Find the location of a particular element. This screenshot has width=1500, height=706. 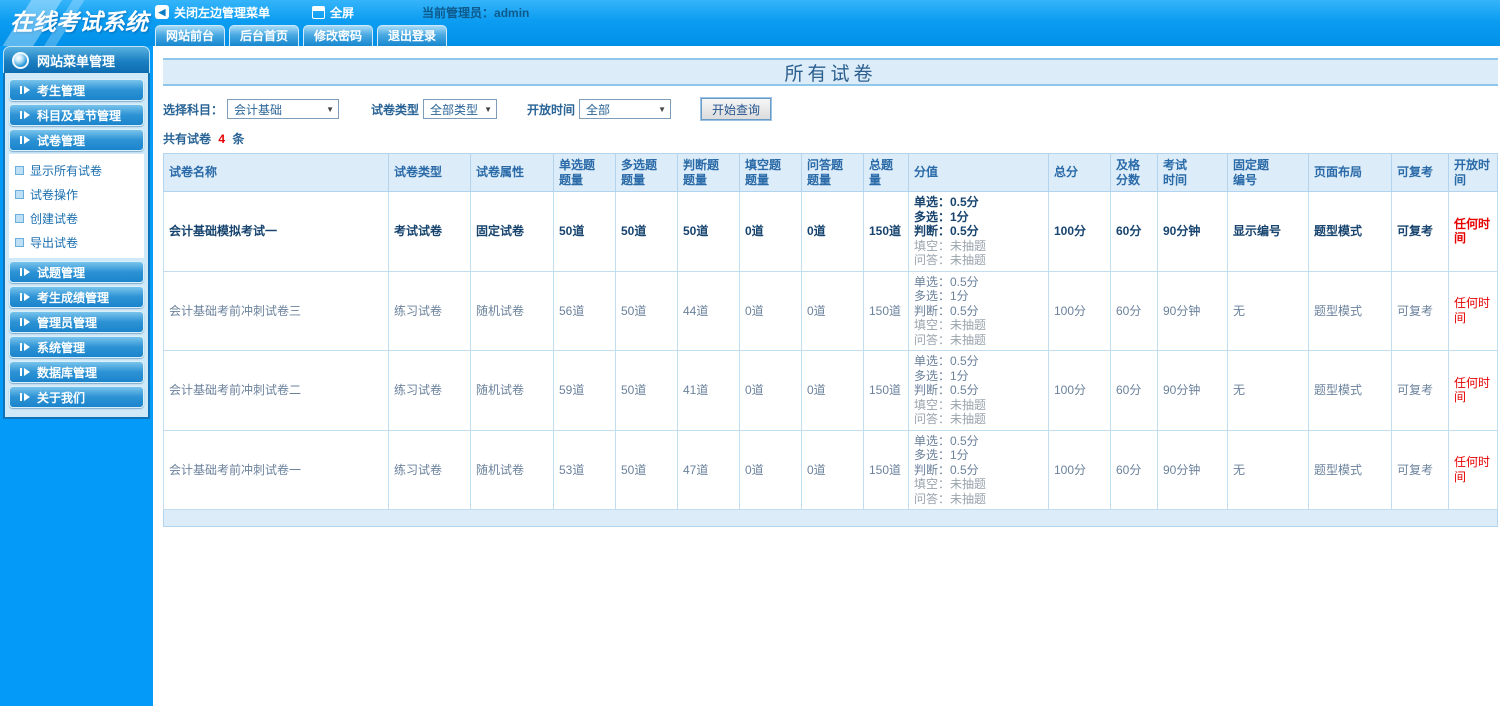

cell-score-lines: 单选：0.5分 多选：1分 判断：0.5分 填空：未抽题 问答：未抽题 is located at coordinates (978, 390).